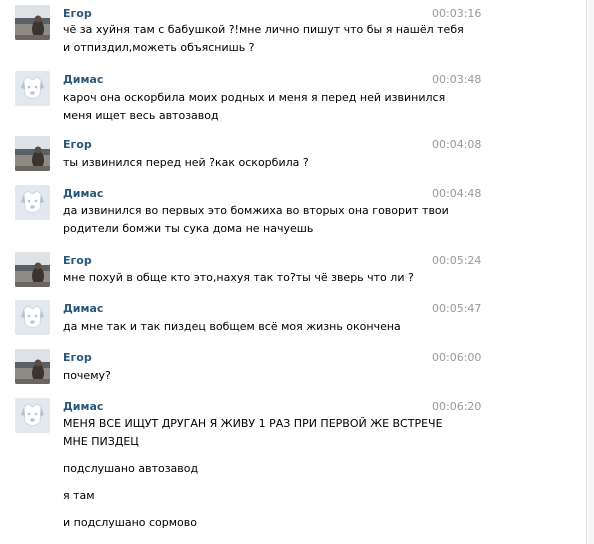 The width and height of the screenshot is (594, 544). What do you see at coordinates (243, 376) in the screenshot?
I see `message-text: почему?` at bounding box center [243, 376].